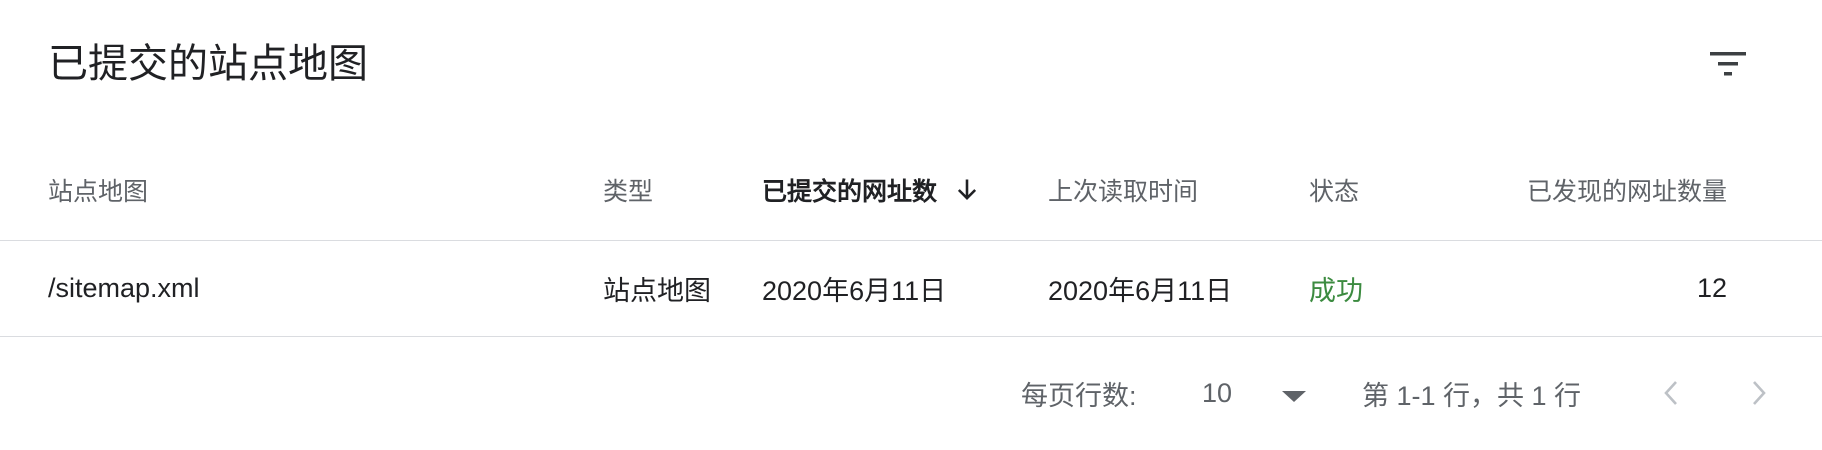 The image size is (1822, 450). I want to click on cell-discovered: 12, so click(1711, 288).